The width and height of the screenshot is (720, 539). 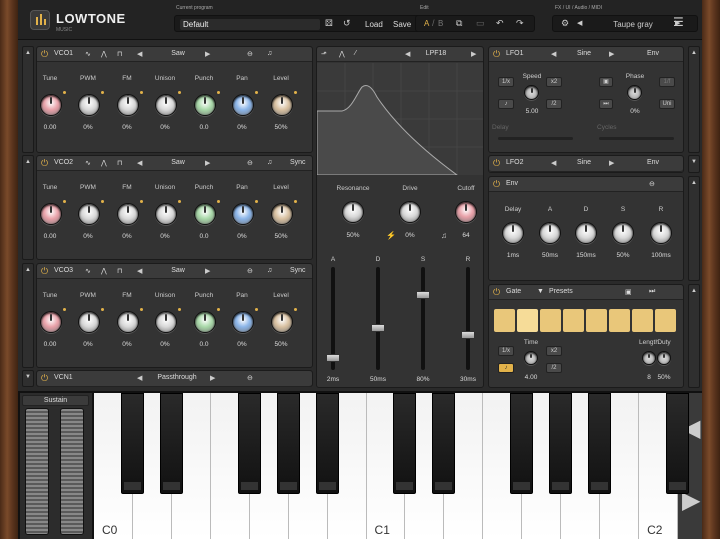 What do you see at coordinates (353, 212) in the screenshot?
I see `filter-knob-resonance` at bounding box center [353, 212].